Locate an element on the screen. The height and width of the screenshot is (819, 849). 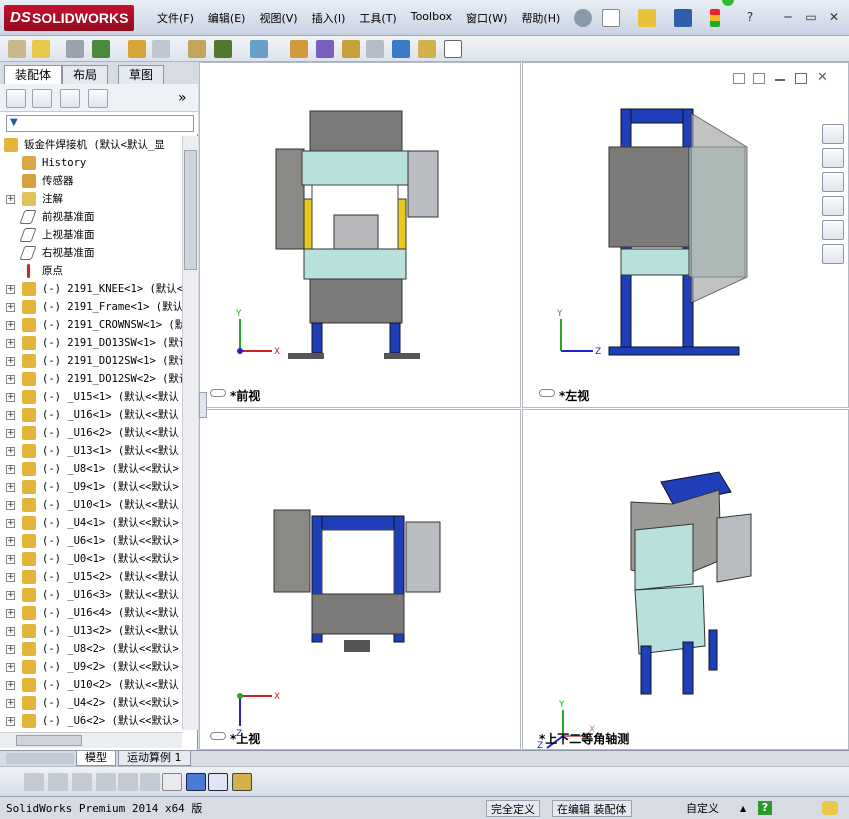
linear-pattern-icon is located at coordinates (101, 49).